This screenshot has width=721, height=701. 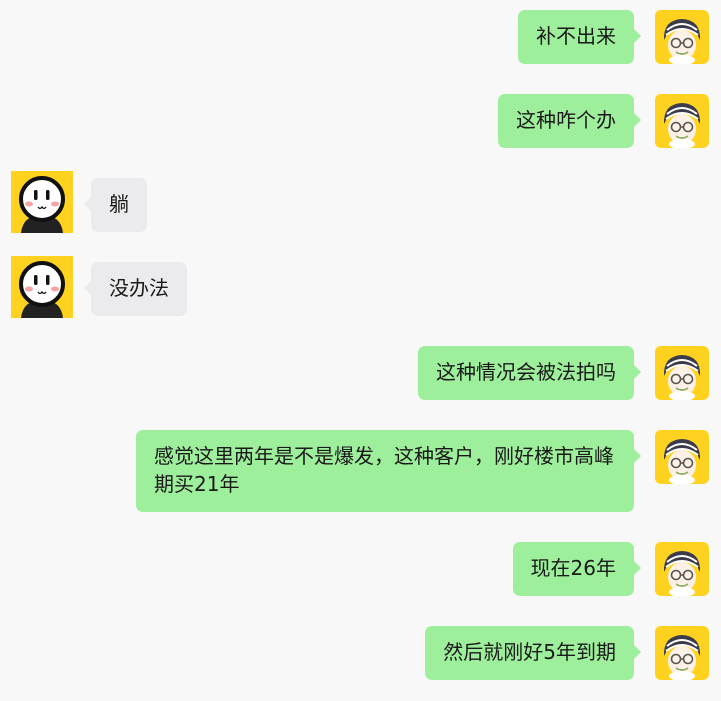 I want to click on message-row: 感觉这里两年是不是爆发，这种客户，刚好楼市高峰期买21年, so click(x=360, y=471).